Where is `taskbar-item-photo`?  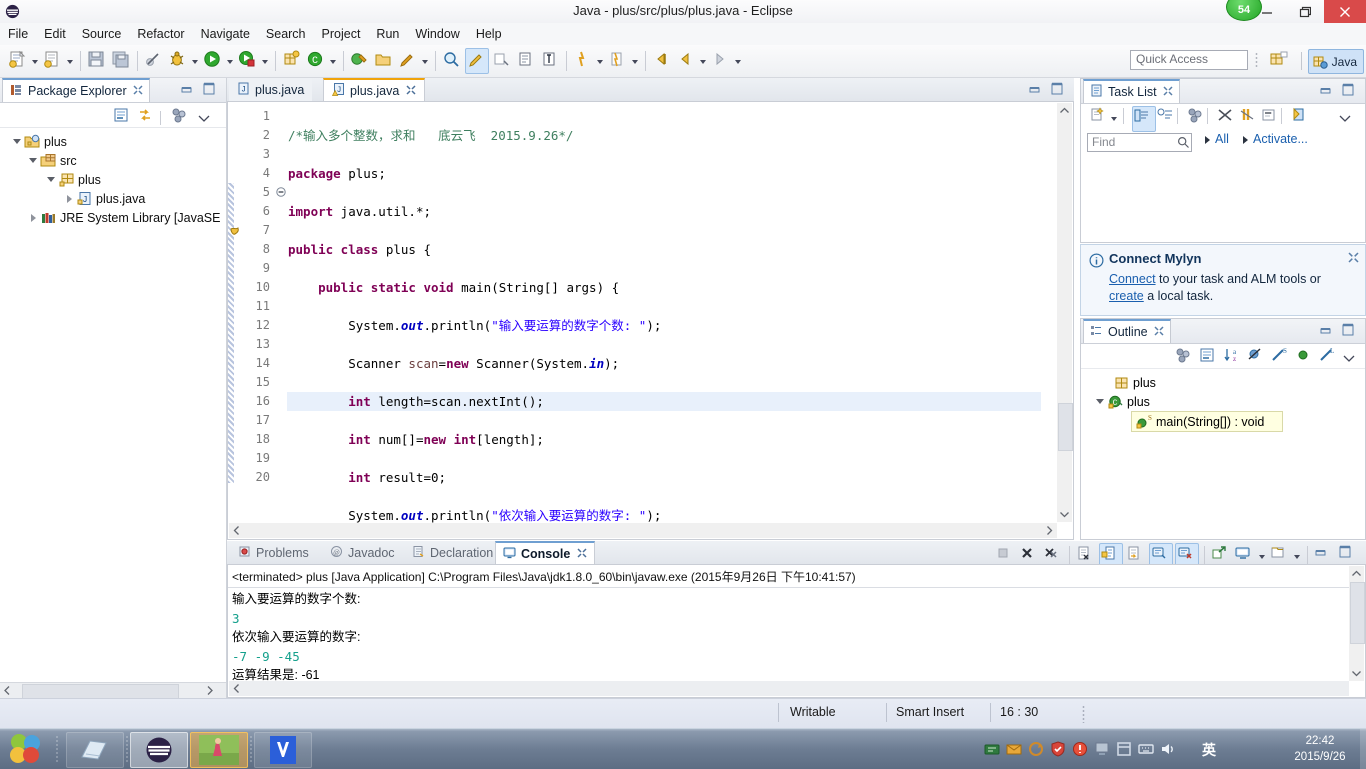 taskbar-item-photo is located at coordinates (219, 750).